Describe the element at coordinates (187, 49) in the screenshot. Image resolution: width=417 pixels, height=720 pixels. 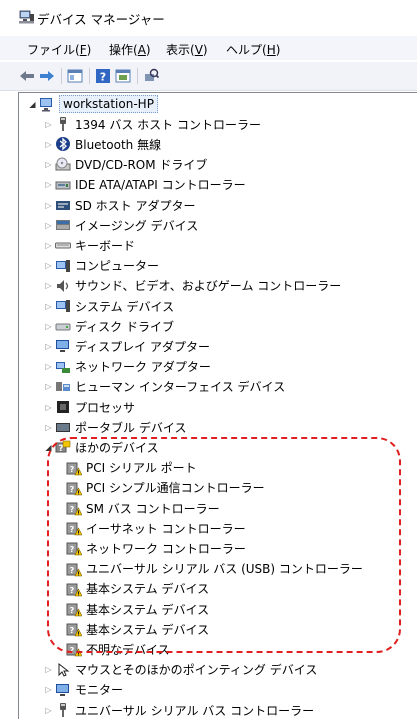
I see `menu-view: 表示(V)` at that location.